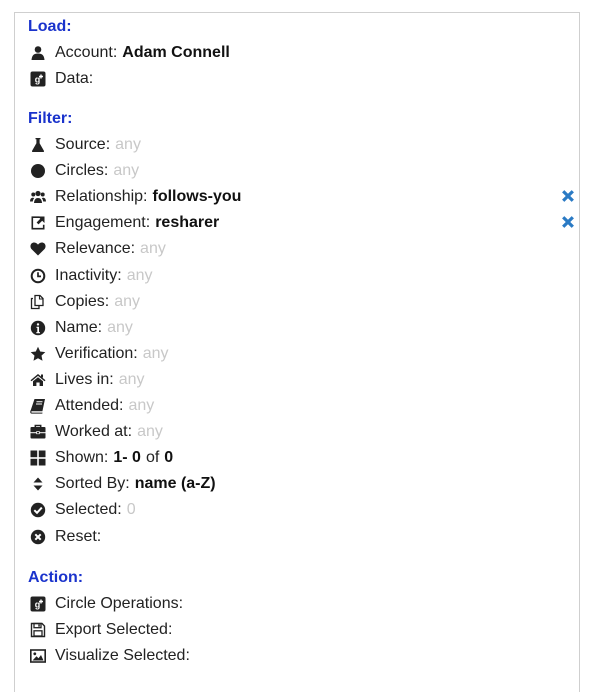  I want to click on filter-name: Name: any, so click(302, 328).